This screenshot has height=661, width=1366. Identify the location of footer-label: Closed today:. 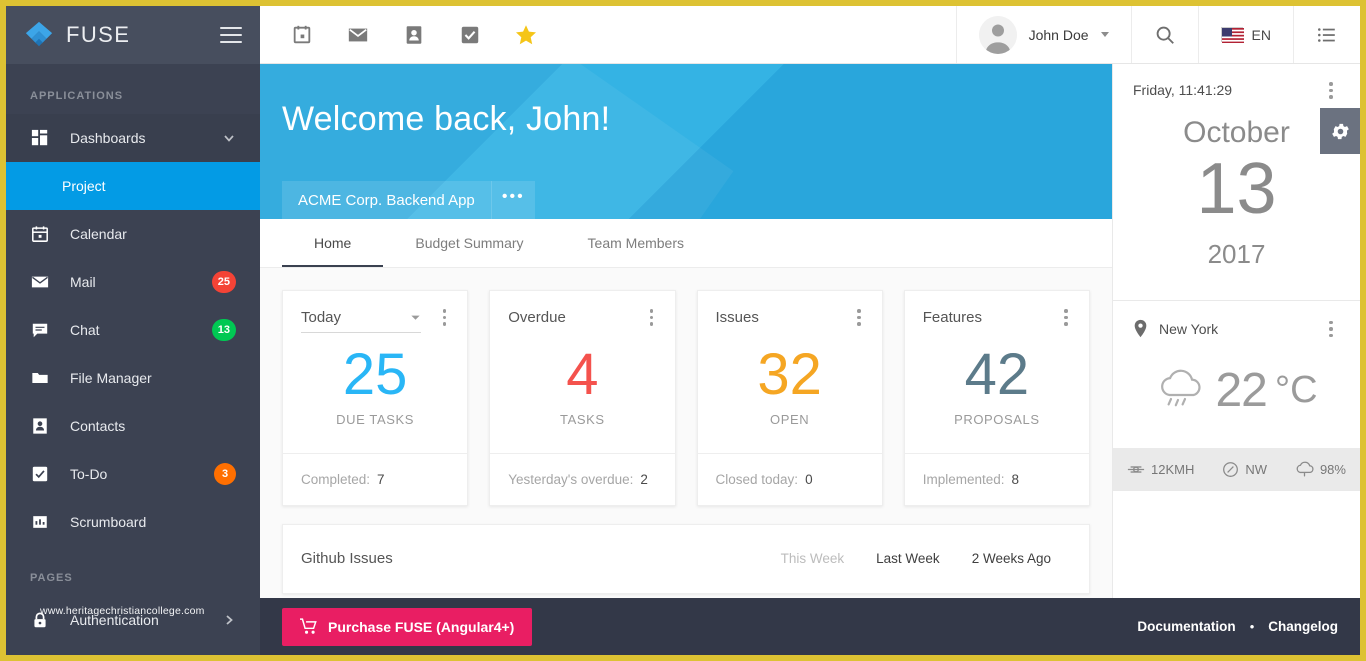
(757, 479).